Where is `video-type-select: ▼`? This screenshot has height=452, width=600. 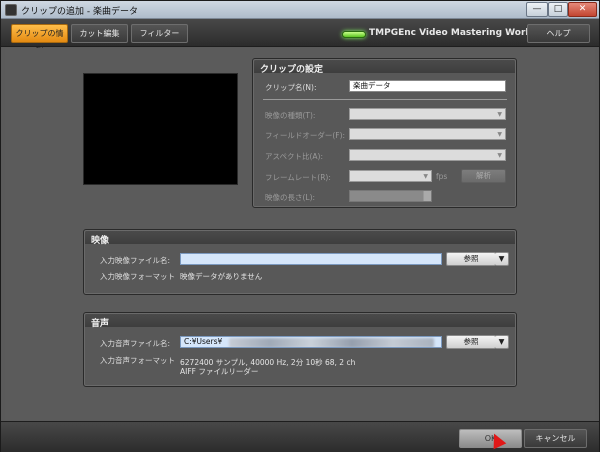 video-type-select: ▼ is located at coordinates (427, 114).